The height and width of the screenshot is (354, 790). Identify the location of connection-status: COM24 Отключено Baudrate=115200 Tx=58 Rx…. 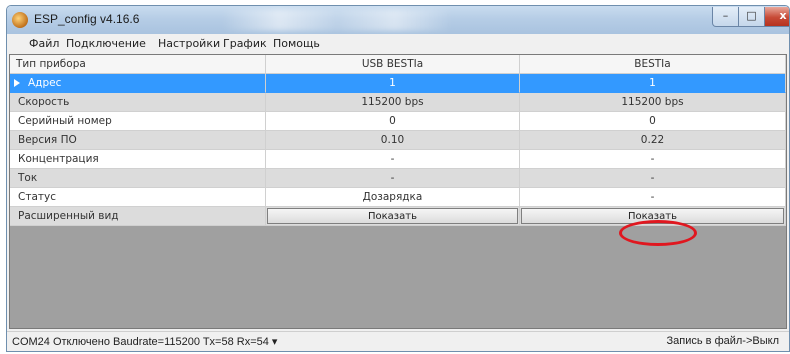
(144, 341).